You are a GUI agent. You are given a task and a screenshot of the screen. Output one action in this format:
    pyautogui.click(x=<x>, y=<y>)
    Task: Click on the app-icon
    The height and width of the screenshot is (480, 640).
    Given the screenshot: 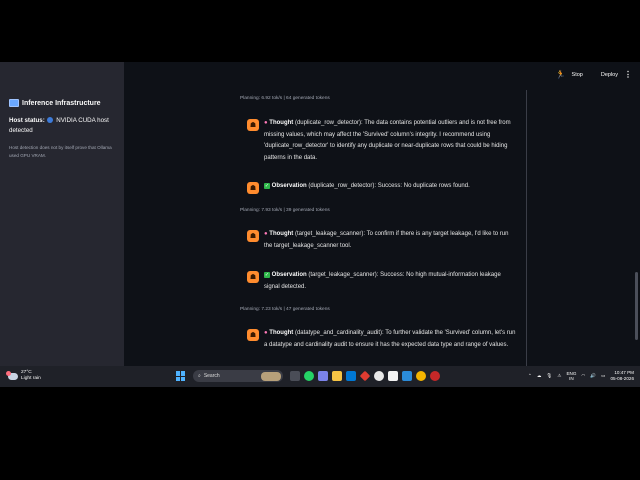 What is the action you would take?
    pyautogui.click(x=393, y=376)
    